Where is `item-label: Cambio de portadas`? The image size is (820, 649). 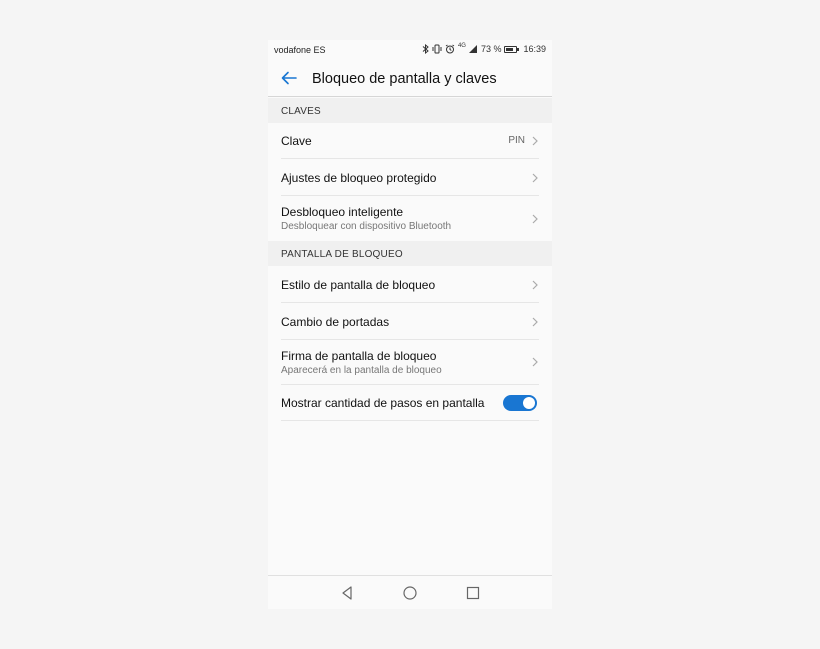 item-label: Cambio de portadas is located at coordinates (335, 322).